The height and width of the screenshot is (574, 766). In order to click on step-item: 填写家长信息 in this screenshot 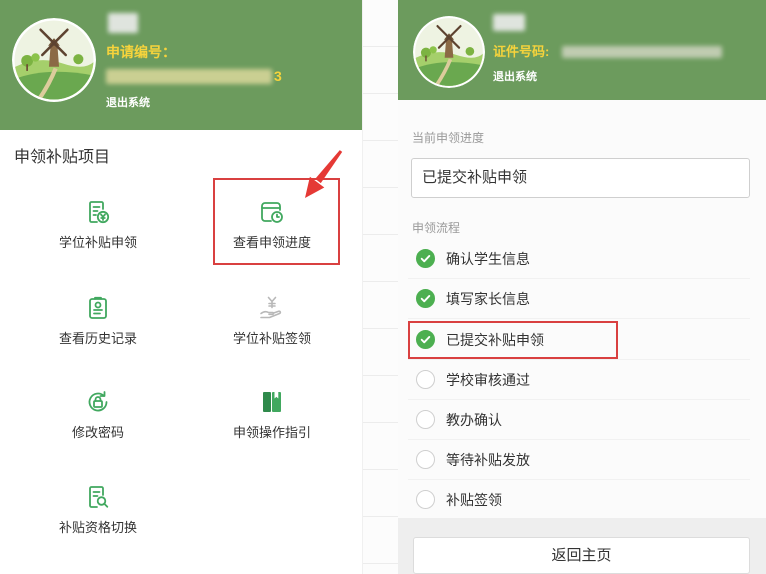, I will do `click(579, 299)`.